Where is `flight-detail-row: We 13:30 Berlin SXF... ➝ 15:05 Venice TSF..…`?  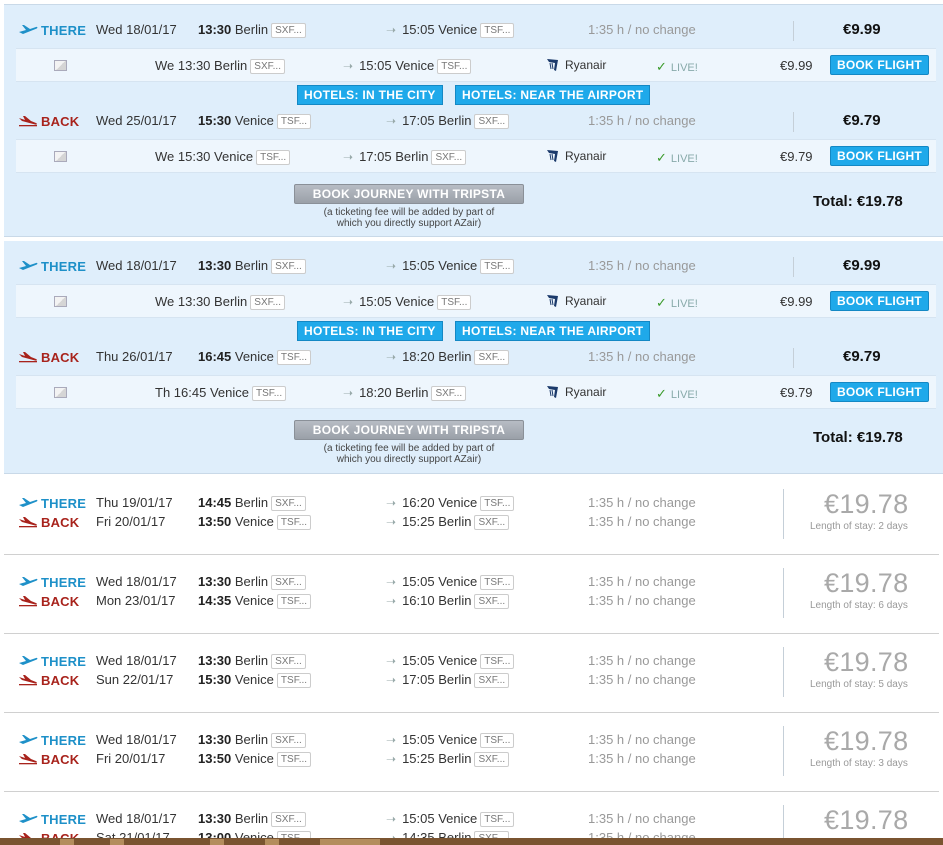
flight-detail-row: We 13:30 Berlin SXF... ➝ 15:05 Venice TSF..… is located at coordinates (476, 65).